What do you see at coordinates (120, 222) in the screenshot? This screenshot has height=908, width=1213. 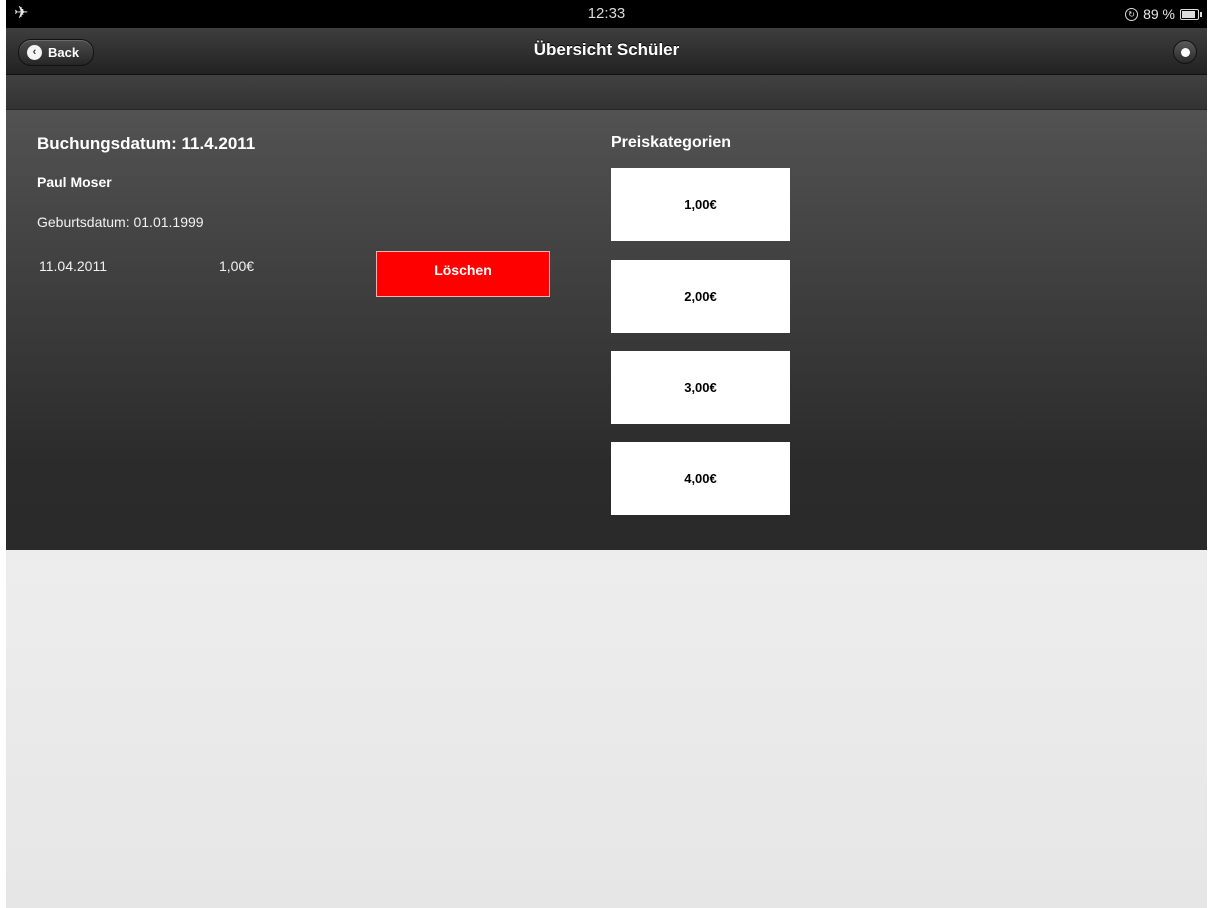 I see `birth-date: Geburtsdatum: 01.01.1999` at bounding box center [120, 222].